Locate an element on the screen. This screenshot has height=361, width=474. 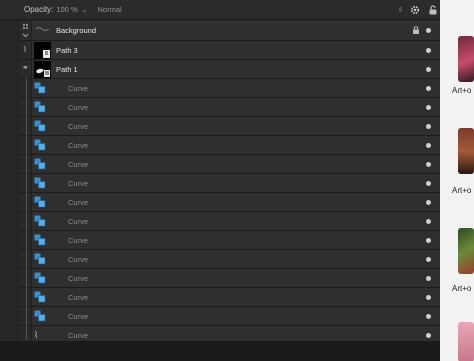
path-1-thumbnail is located at coordinates (42, 69).